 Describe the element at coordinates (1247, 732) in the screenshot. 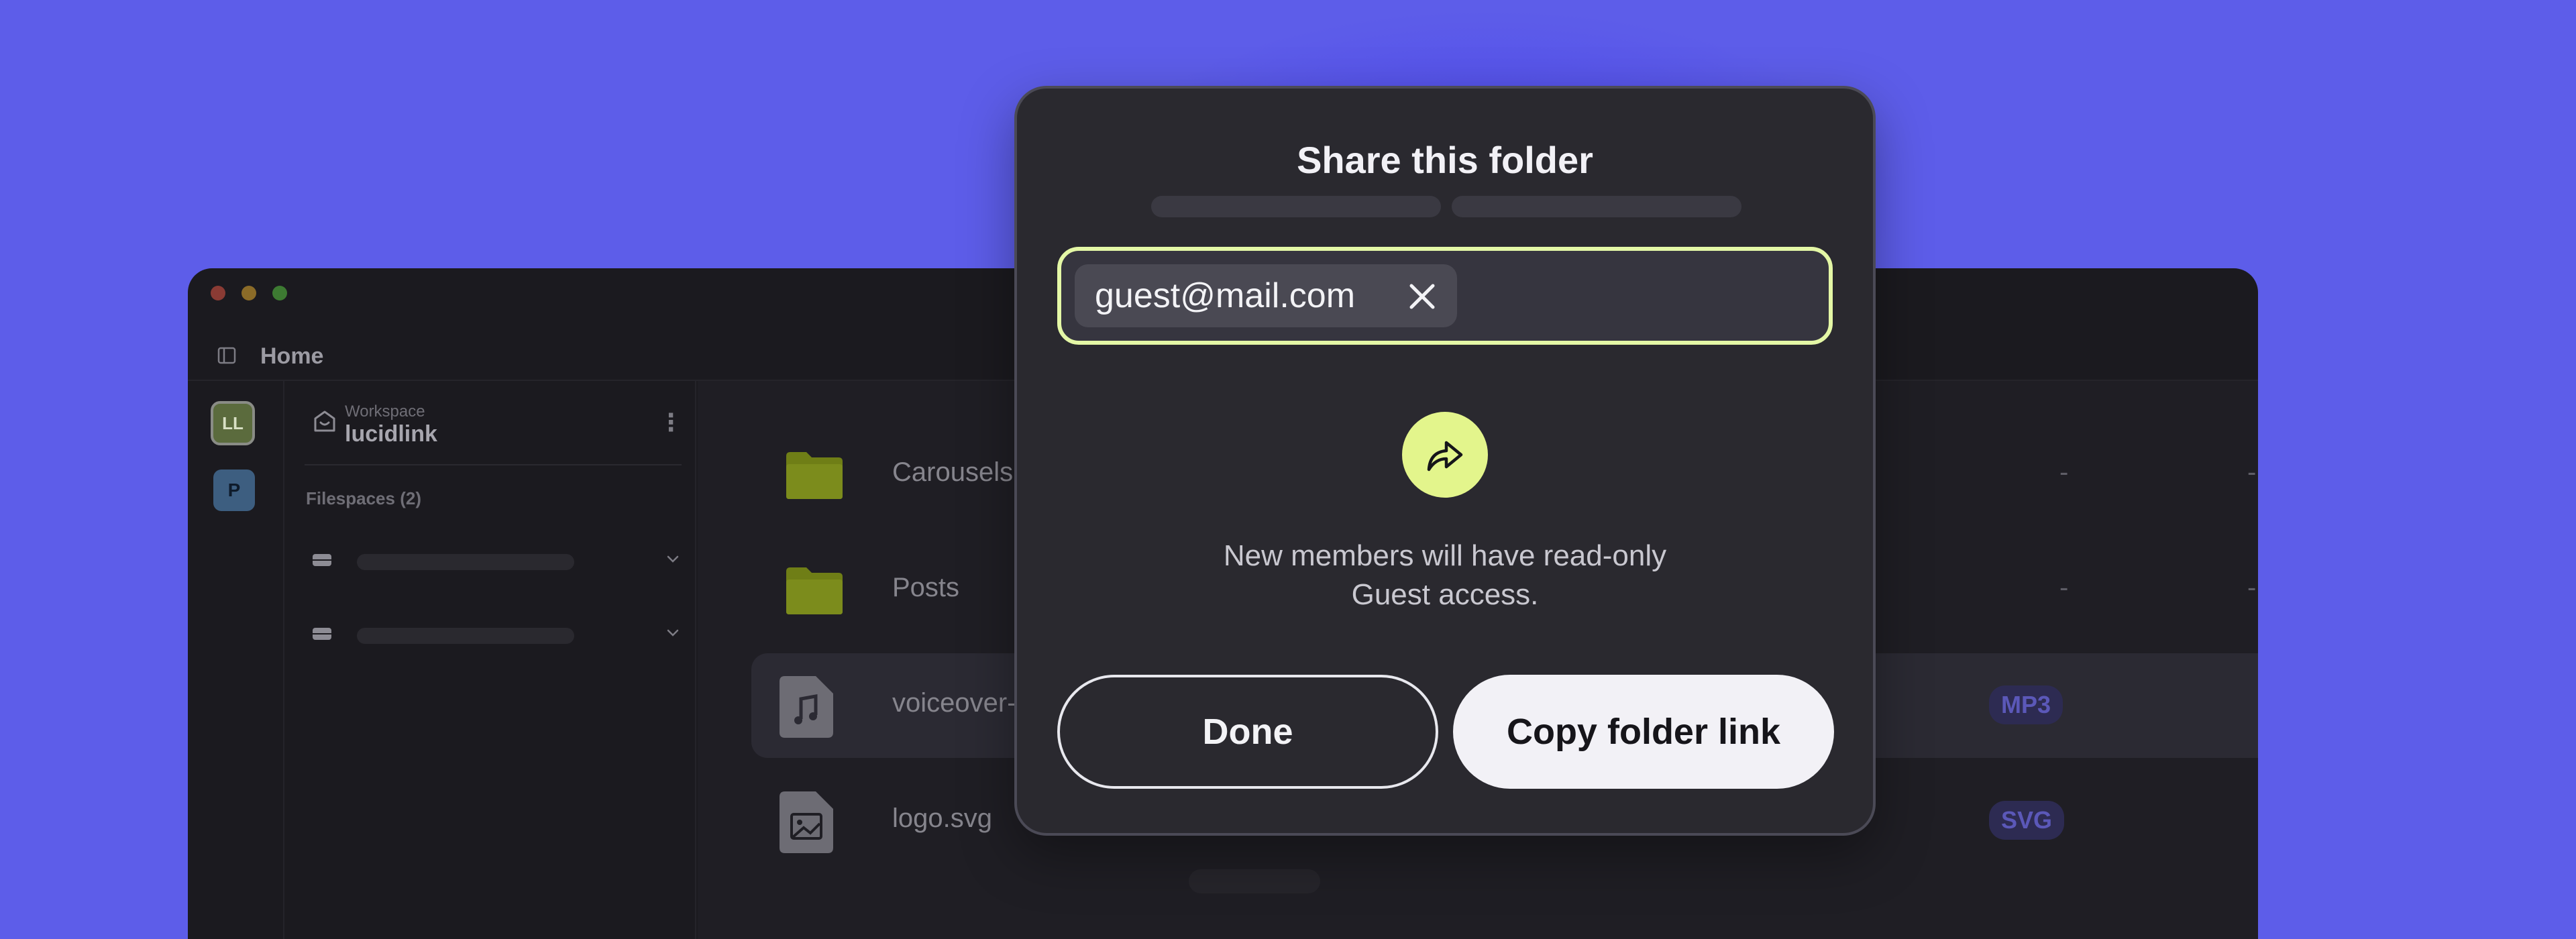

I see `done-button: Done` at that location.